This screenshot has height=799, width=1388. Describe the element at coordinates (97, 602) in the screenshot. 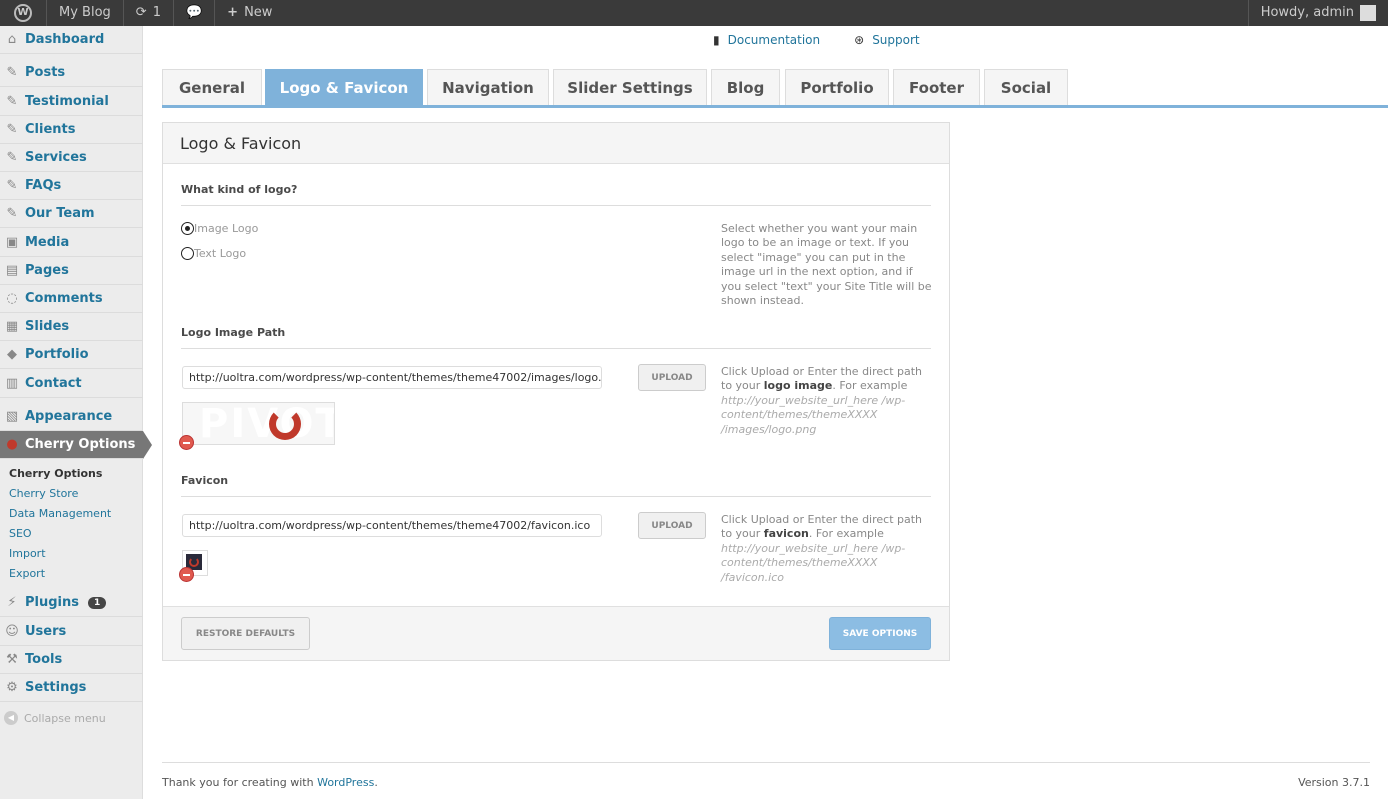

I see `plugin-update-badge: 1` at that location.